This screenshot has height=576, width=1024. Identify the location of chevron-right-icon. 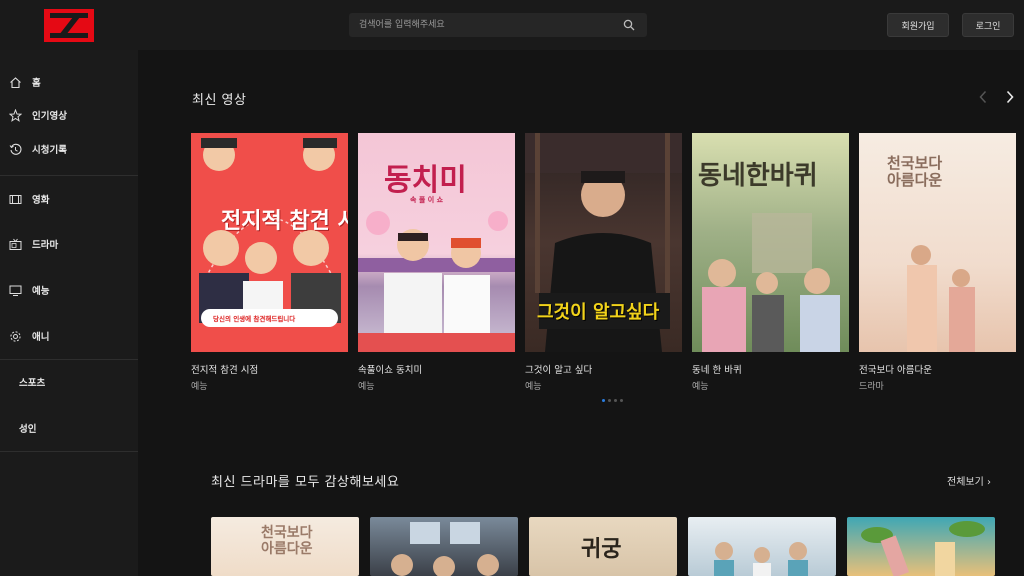
(1010, 97).